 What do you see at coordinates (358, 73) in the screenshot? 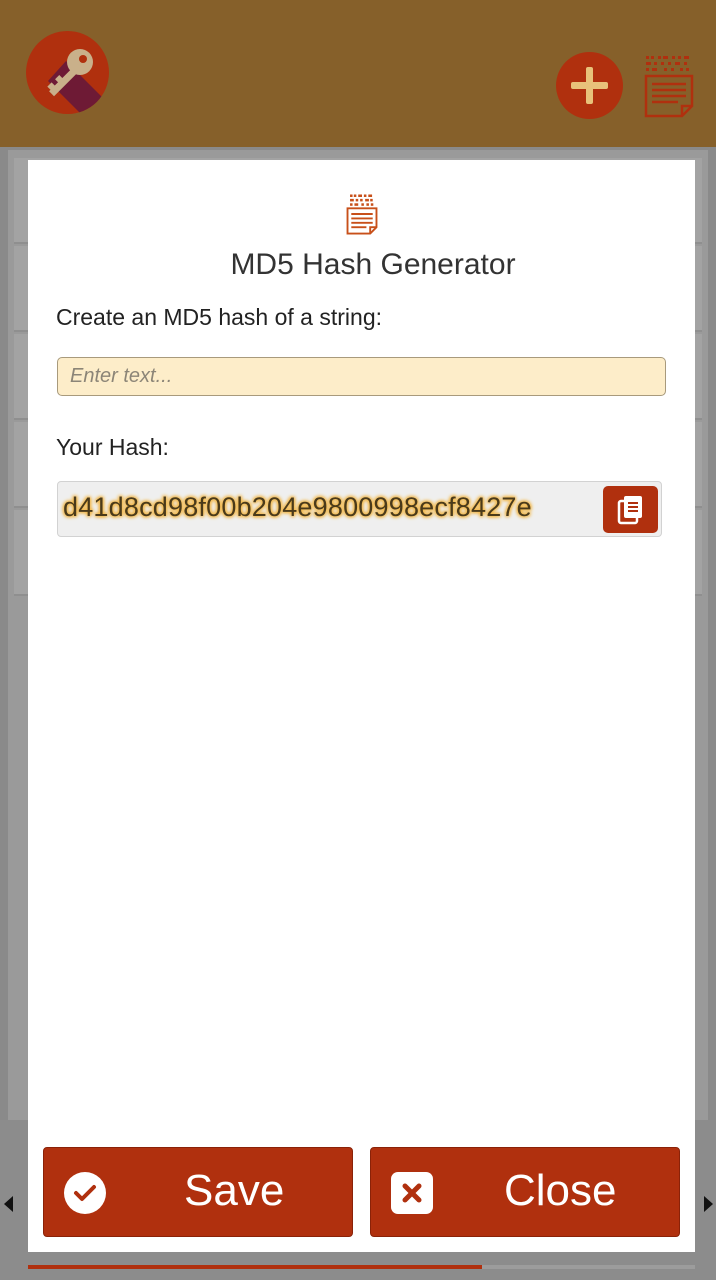
I see `app-bar` at bounding box center [358, 73].